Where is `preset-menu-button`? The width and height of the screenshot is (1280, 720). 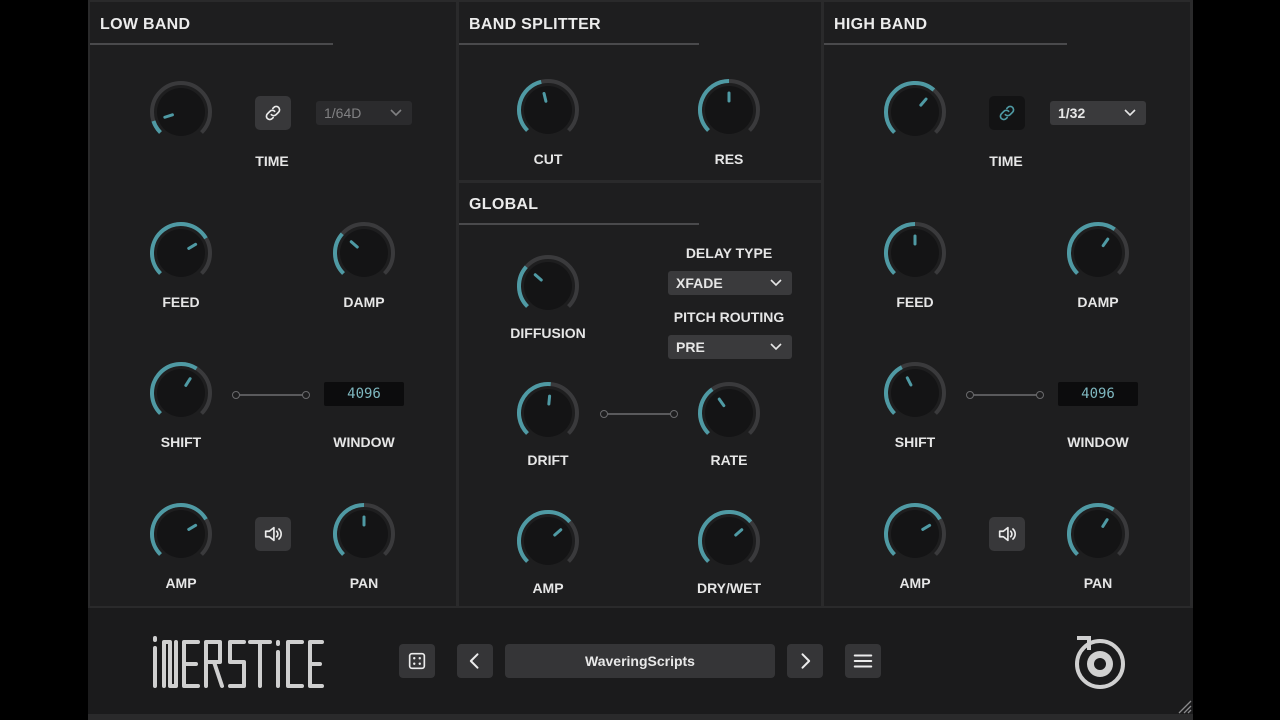 preset-menu-button is located at coordinates (863, 661).